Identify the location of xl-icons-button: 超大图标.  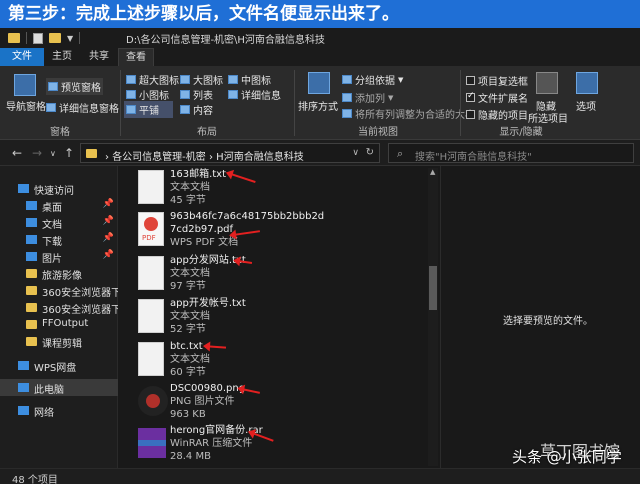
(152, 79).